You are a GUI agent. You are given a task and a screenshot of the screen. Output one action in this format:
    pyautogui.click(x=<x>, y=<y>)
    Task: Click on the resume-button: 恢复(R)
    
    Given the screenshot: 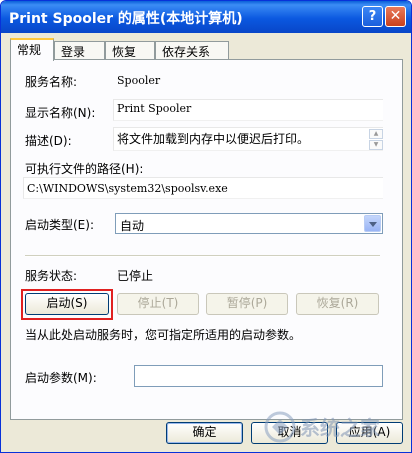 What is the action you would take?
    pyautogui.click(x=337, y=304)
    